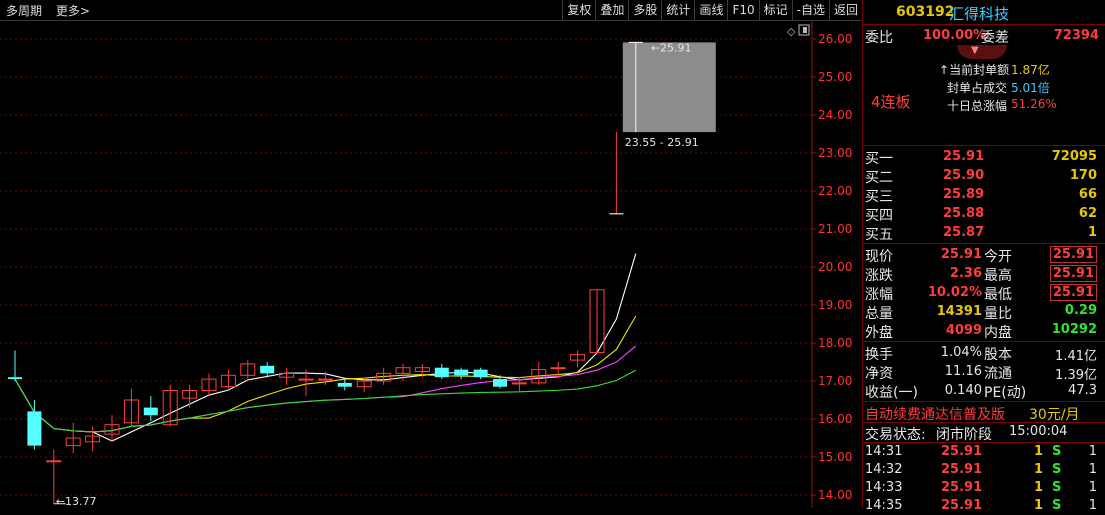  What do you see at coordinates (578, 10) in the screenshot?
I see `adjust-button: 复权` at bounding box center [578, 10].